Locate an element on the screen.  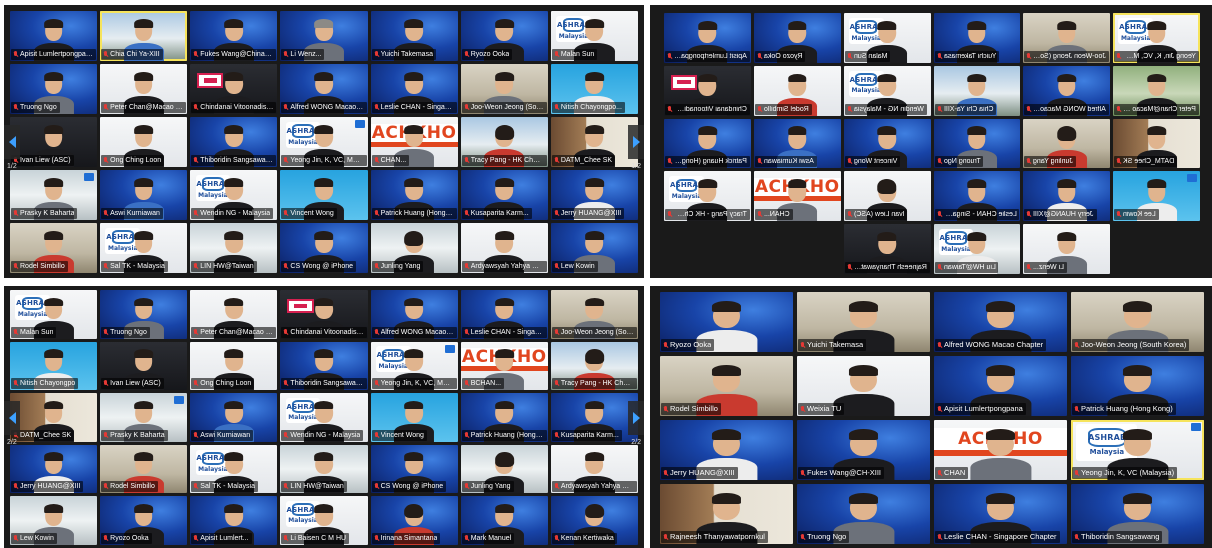
participant-tile-fukes-wang-china-xiii: Fukes Wang@China-XIII is located at coordinates (234, 36).